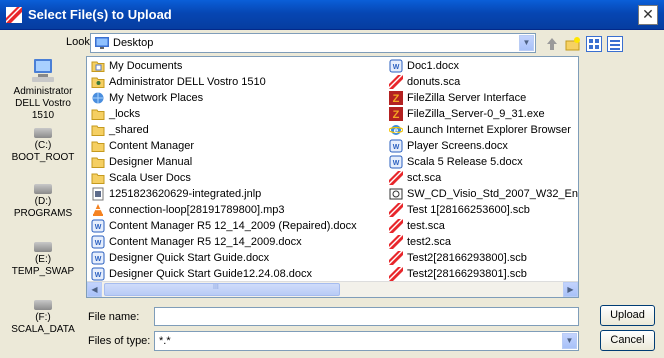 The image size is (664, 358). I want to click on file-item: _shared, so click(236, 130).